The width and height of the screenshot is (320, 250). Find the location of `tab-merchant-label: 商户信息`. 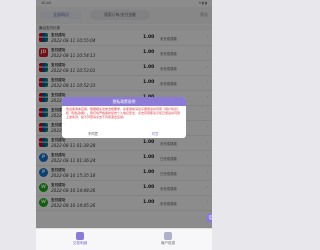

tab-merchant-label: 商户信息 is located at coordinates (168, 243).